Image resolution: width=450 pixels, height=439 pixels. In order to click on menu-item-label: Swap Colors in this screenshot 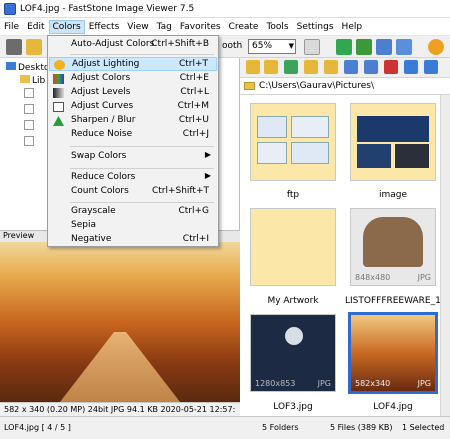, I will do `click(99, 156)`.